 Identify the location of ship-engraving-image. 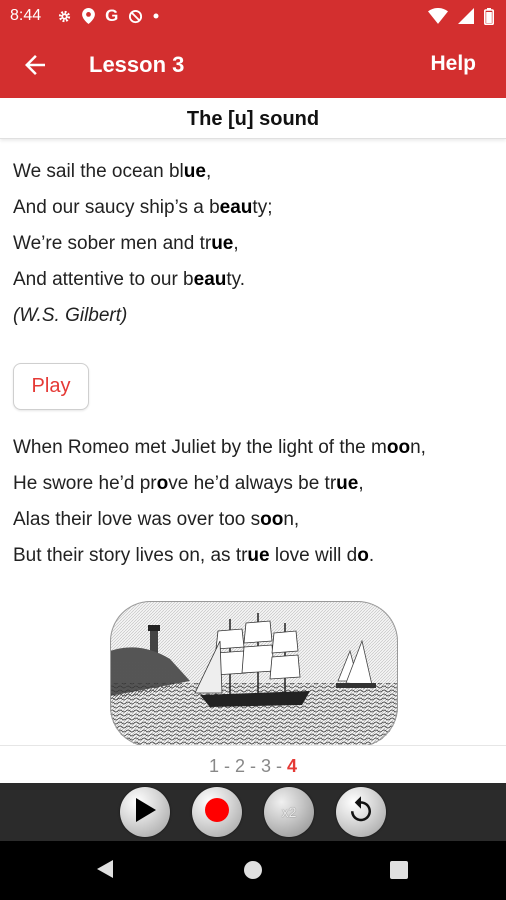
(254, 673).